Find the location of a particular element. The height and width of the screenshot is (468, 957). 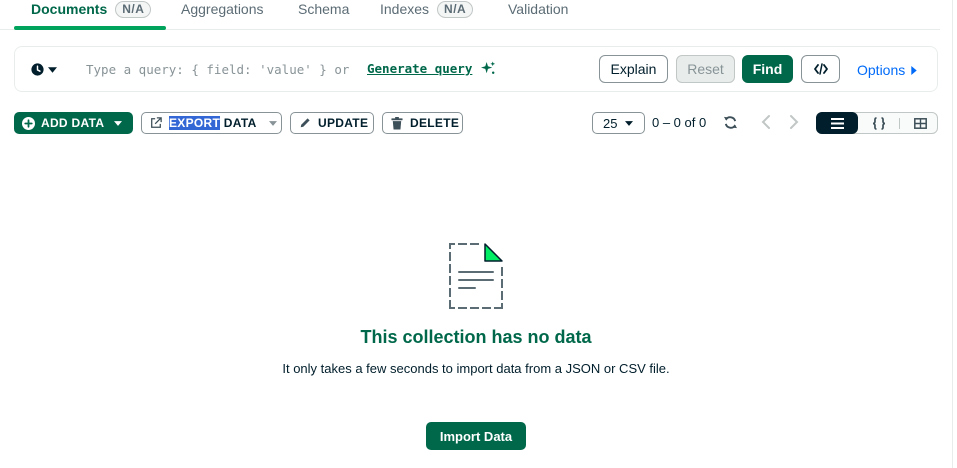

list-view-button is located at coordinates (837, 123).